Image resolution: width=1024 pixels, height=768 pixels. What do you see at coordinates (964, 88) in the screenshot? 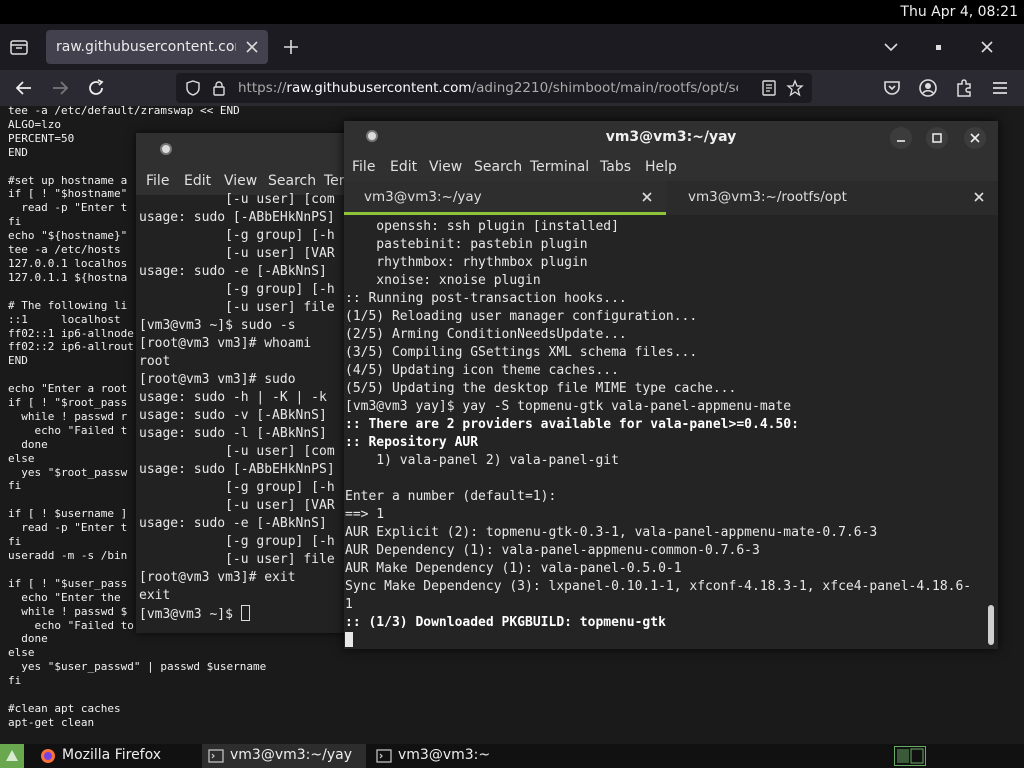
I see `extensions-icon` at bounding box center [964, 88].